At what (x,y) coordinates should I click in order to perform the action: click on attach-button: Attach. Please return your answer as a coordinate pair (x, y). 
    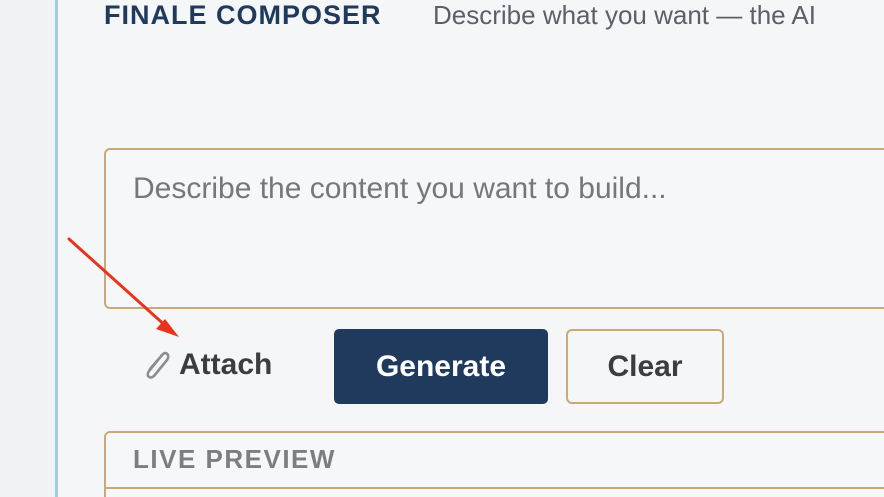
    Looking at the image, I should click on (205, 365).